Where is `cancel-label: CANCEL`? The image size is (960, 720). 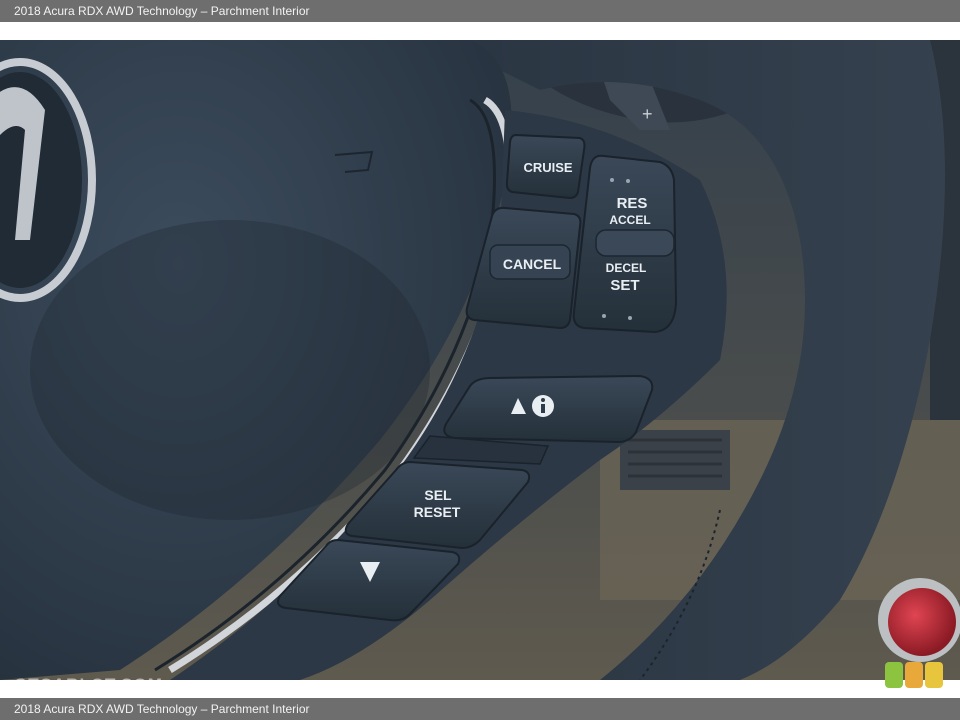
cancel-label: CANCEL is located at coordinates (532, 264).